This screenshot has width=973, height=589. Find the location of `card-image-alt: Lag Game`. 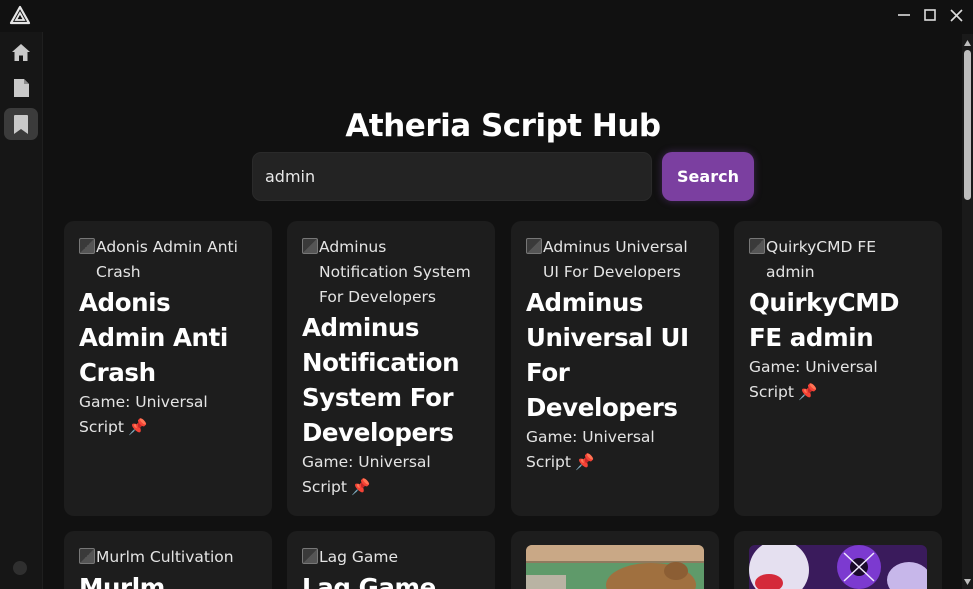

card-image-alt: Lag Game is located at coordinates (359, 557).